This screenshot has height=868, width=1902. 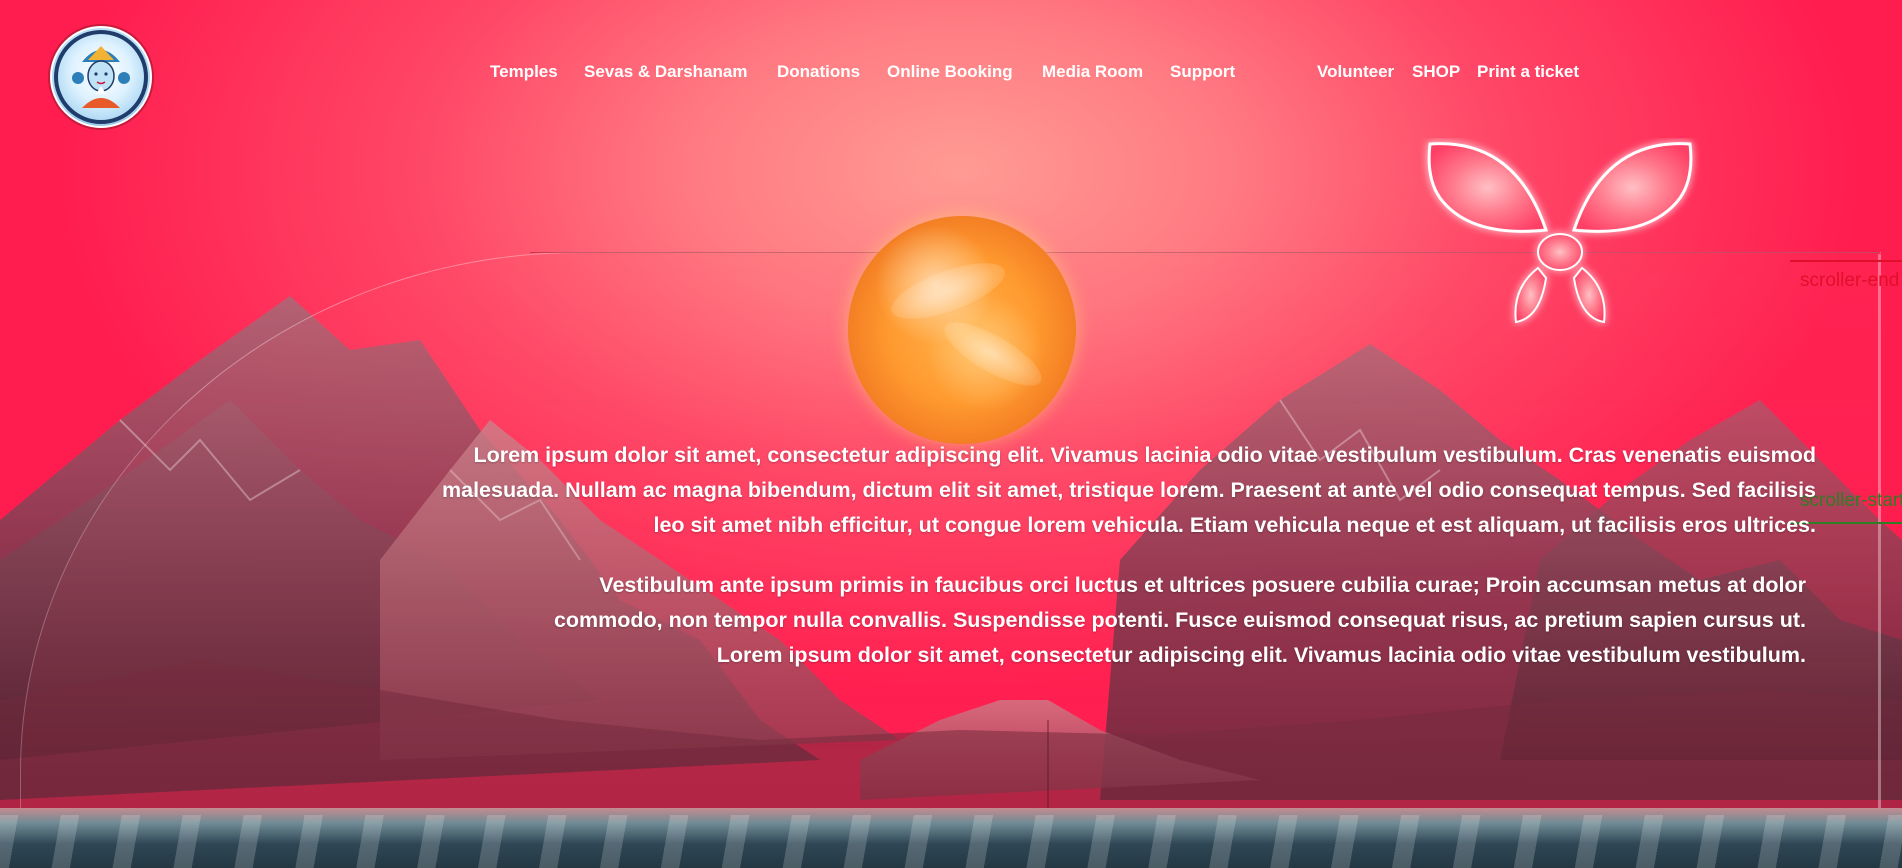 What do you see at coordinates (1850, 280) in the screenshot?
I see `scroller-end-marker: scroller-end` at bounding box center [1850, 280].